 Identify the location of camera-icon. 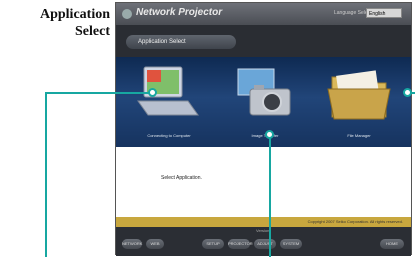
(264, 92).